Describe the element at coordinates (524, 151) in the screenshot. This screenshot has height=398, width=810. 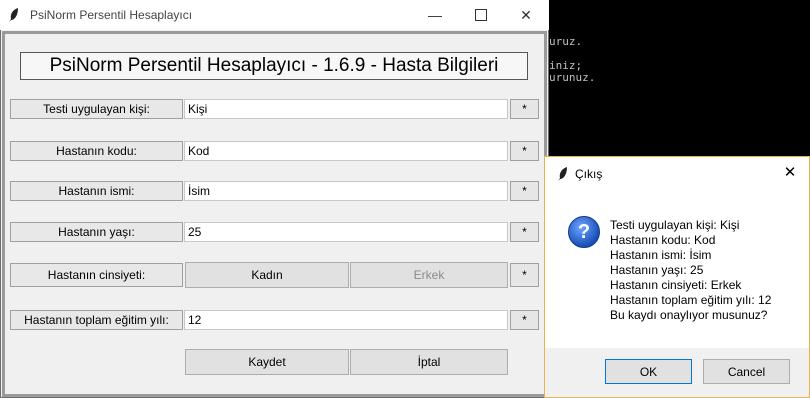
I see `code-star-button: *` at that location.